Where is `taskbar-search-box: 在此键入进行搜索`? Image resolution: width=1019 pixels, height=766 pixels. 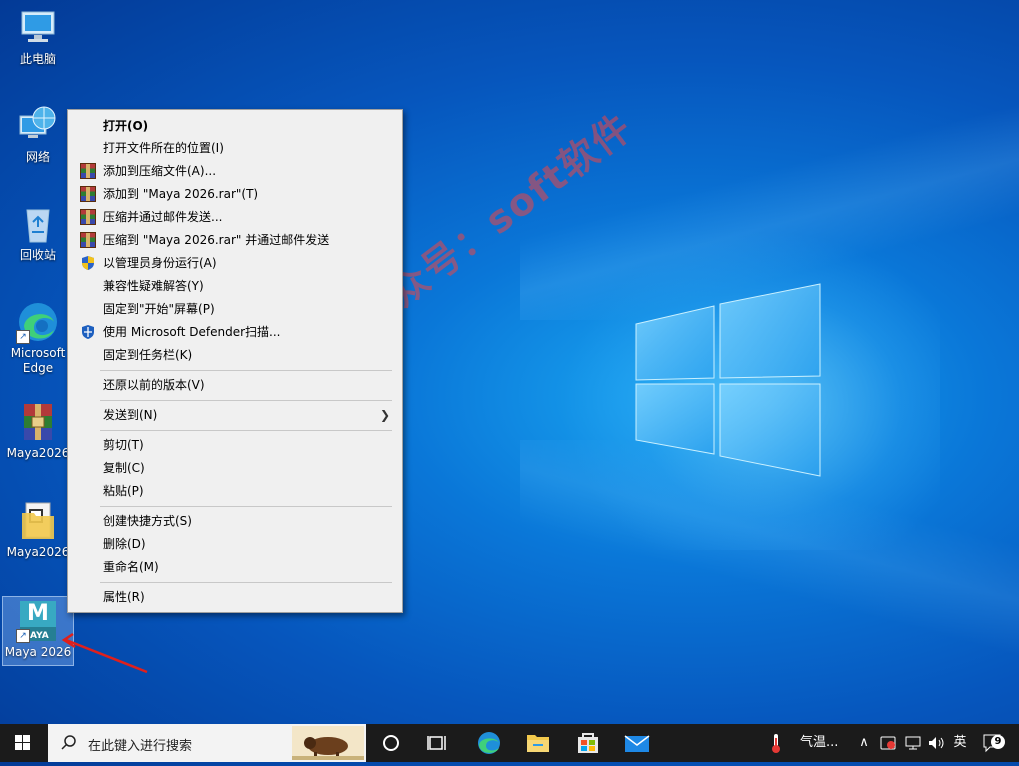 taskbar-search-box: 在此键入进行搜索 is located at coordinates (207, 743).